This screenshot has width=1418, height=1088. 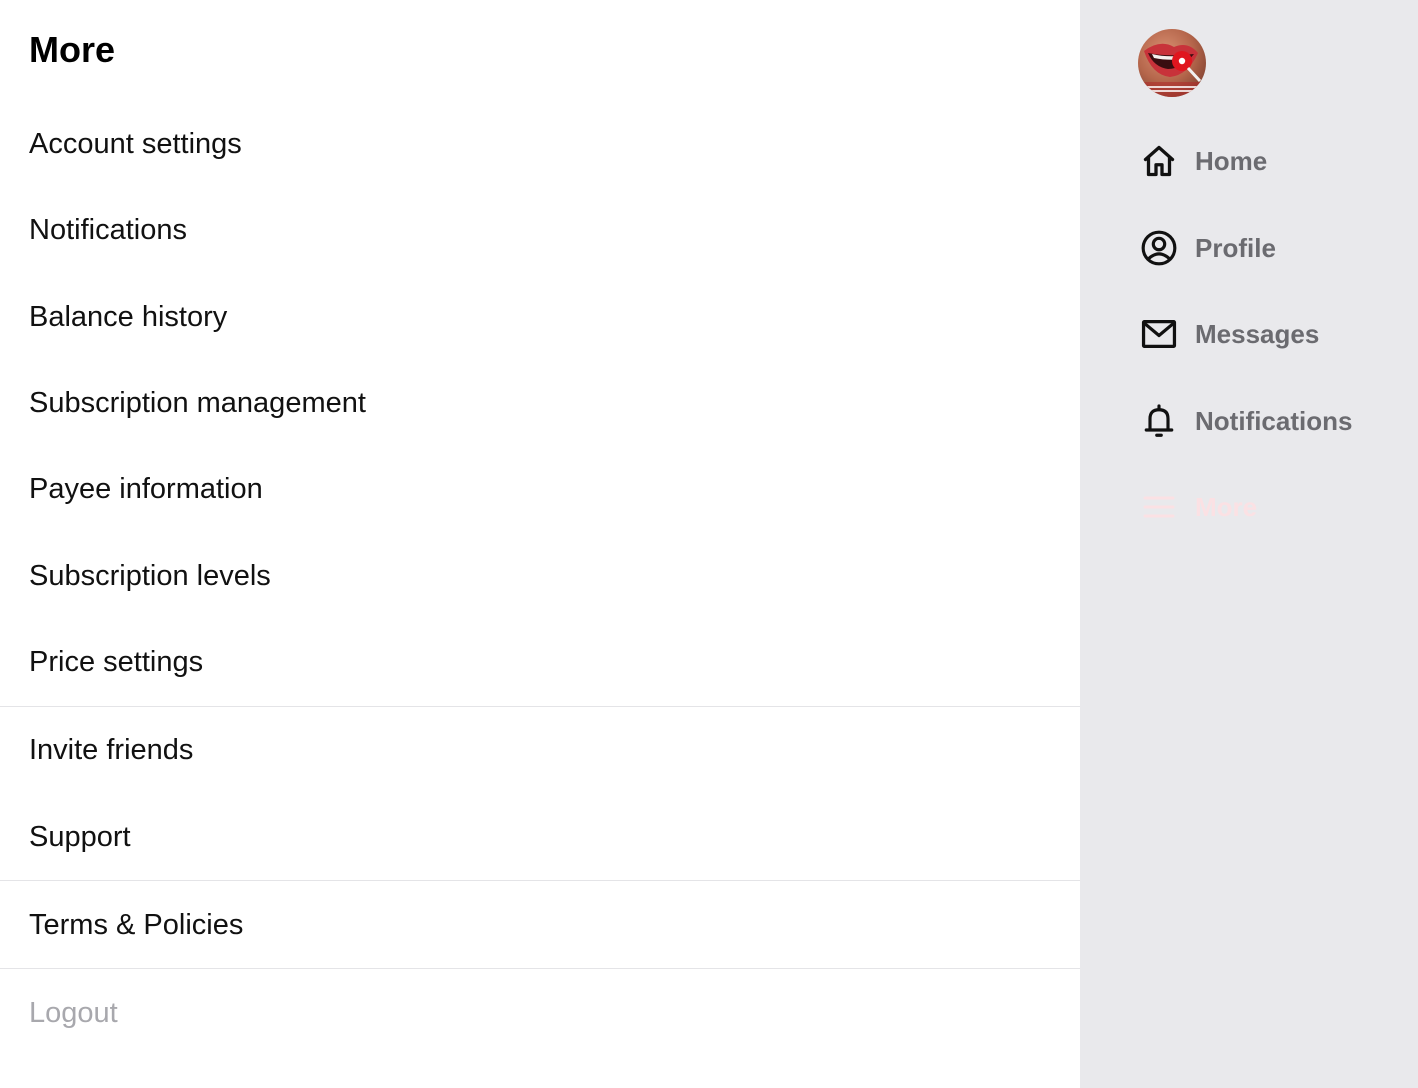 What do you see at coordinates (1159, 334) in the screenshot?
I see `envelope-icon` at bounding box center [1159, 334].